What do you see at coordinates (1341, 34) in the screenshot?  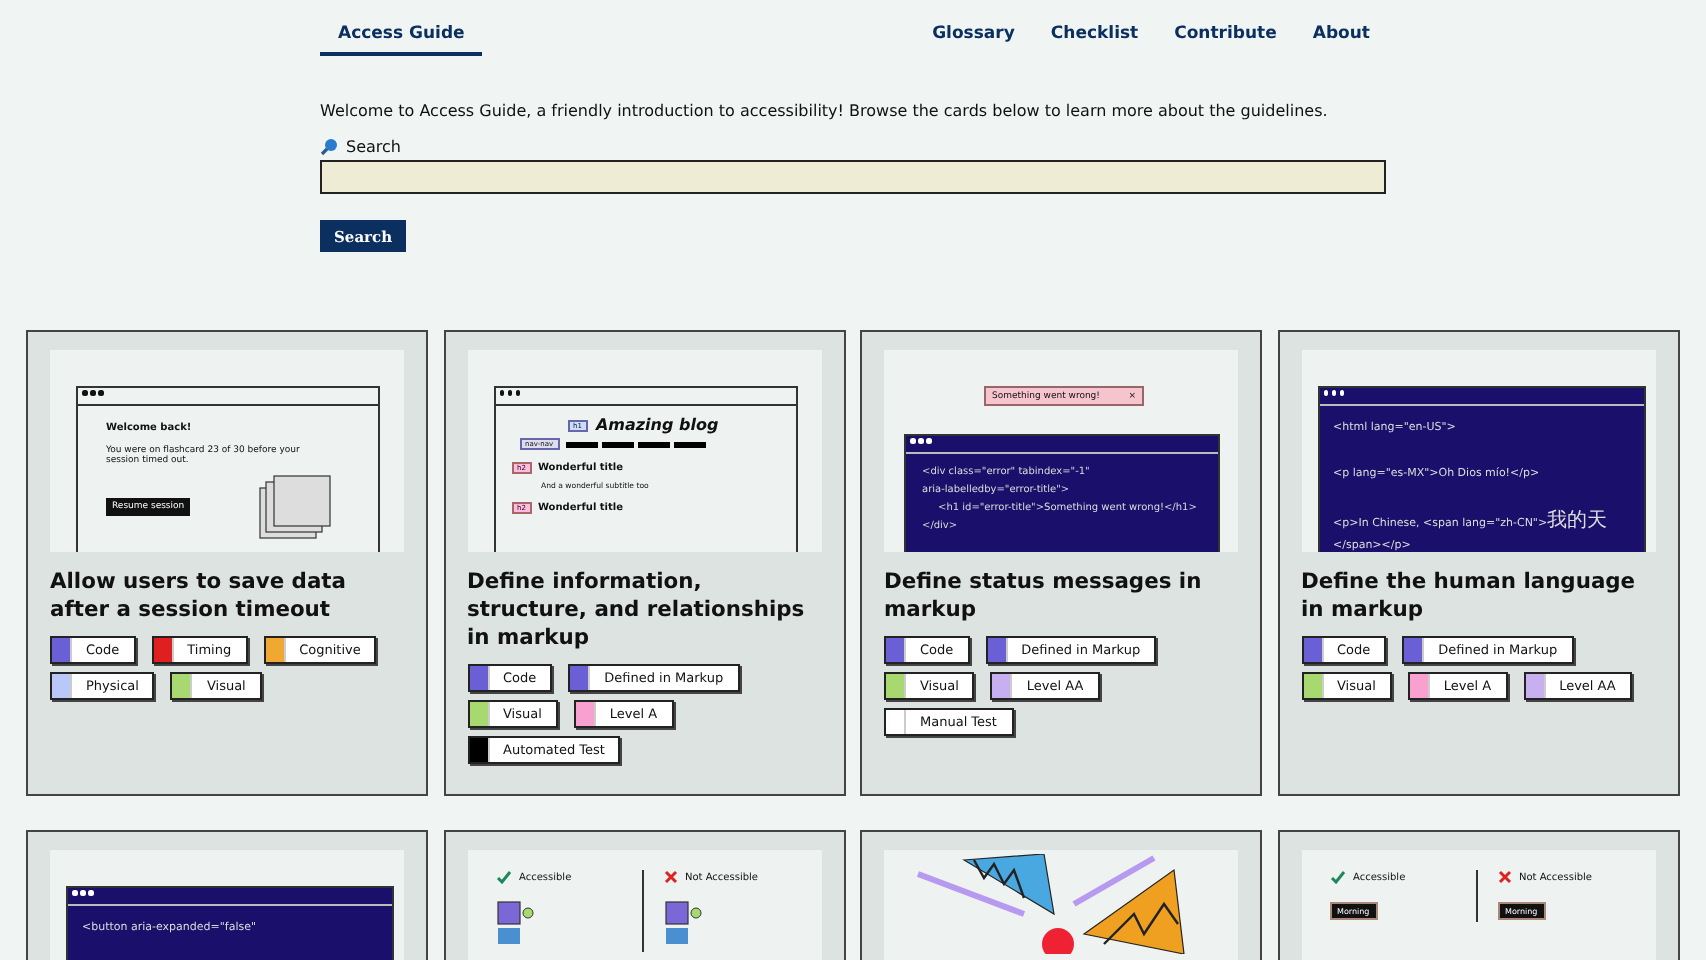 I see `nav-link: About` at bounding box center [1341, 34].